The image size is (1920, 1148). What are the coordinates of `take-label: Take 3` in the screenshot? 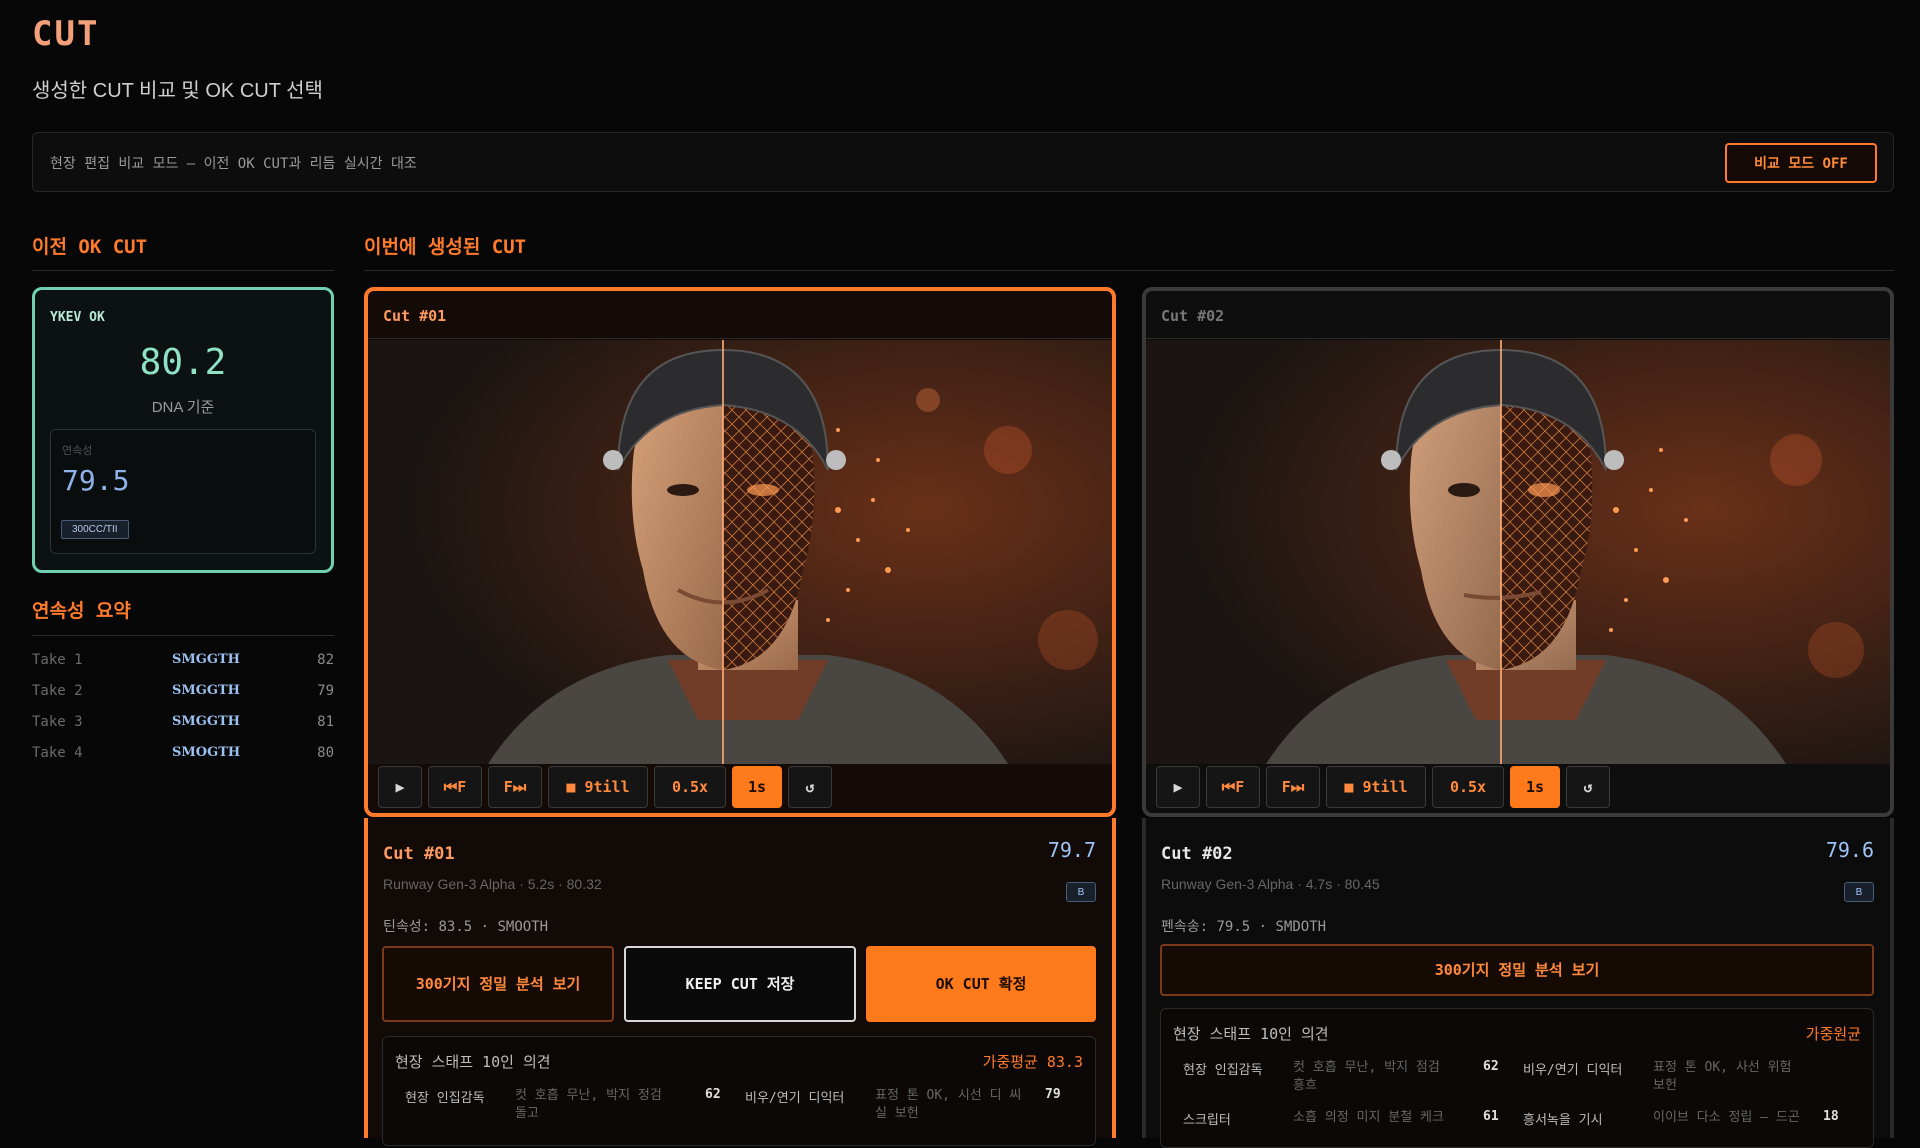 It's located at (57, 722).